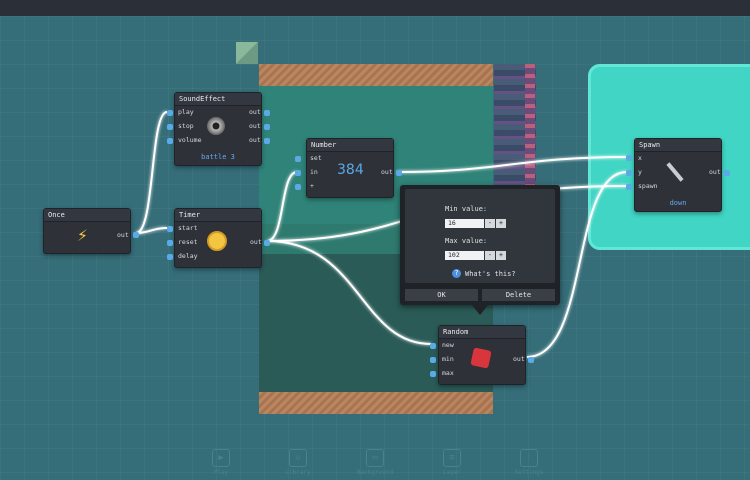  What do you see at coordinates (350, 145) in the screenshot?
I see `node-title: Number` at bounding box center [350, 145].